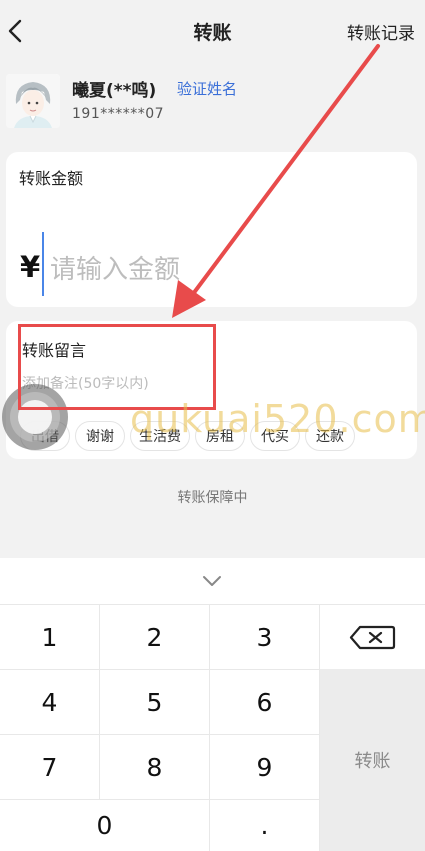 The height and width of the screenshot is (851, 425). What do you see at coordinates (114, 91) in the screenshot?
I see `recipient-name: 曦夏(**鸣)` at bounding box center [114, 91].